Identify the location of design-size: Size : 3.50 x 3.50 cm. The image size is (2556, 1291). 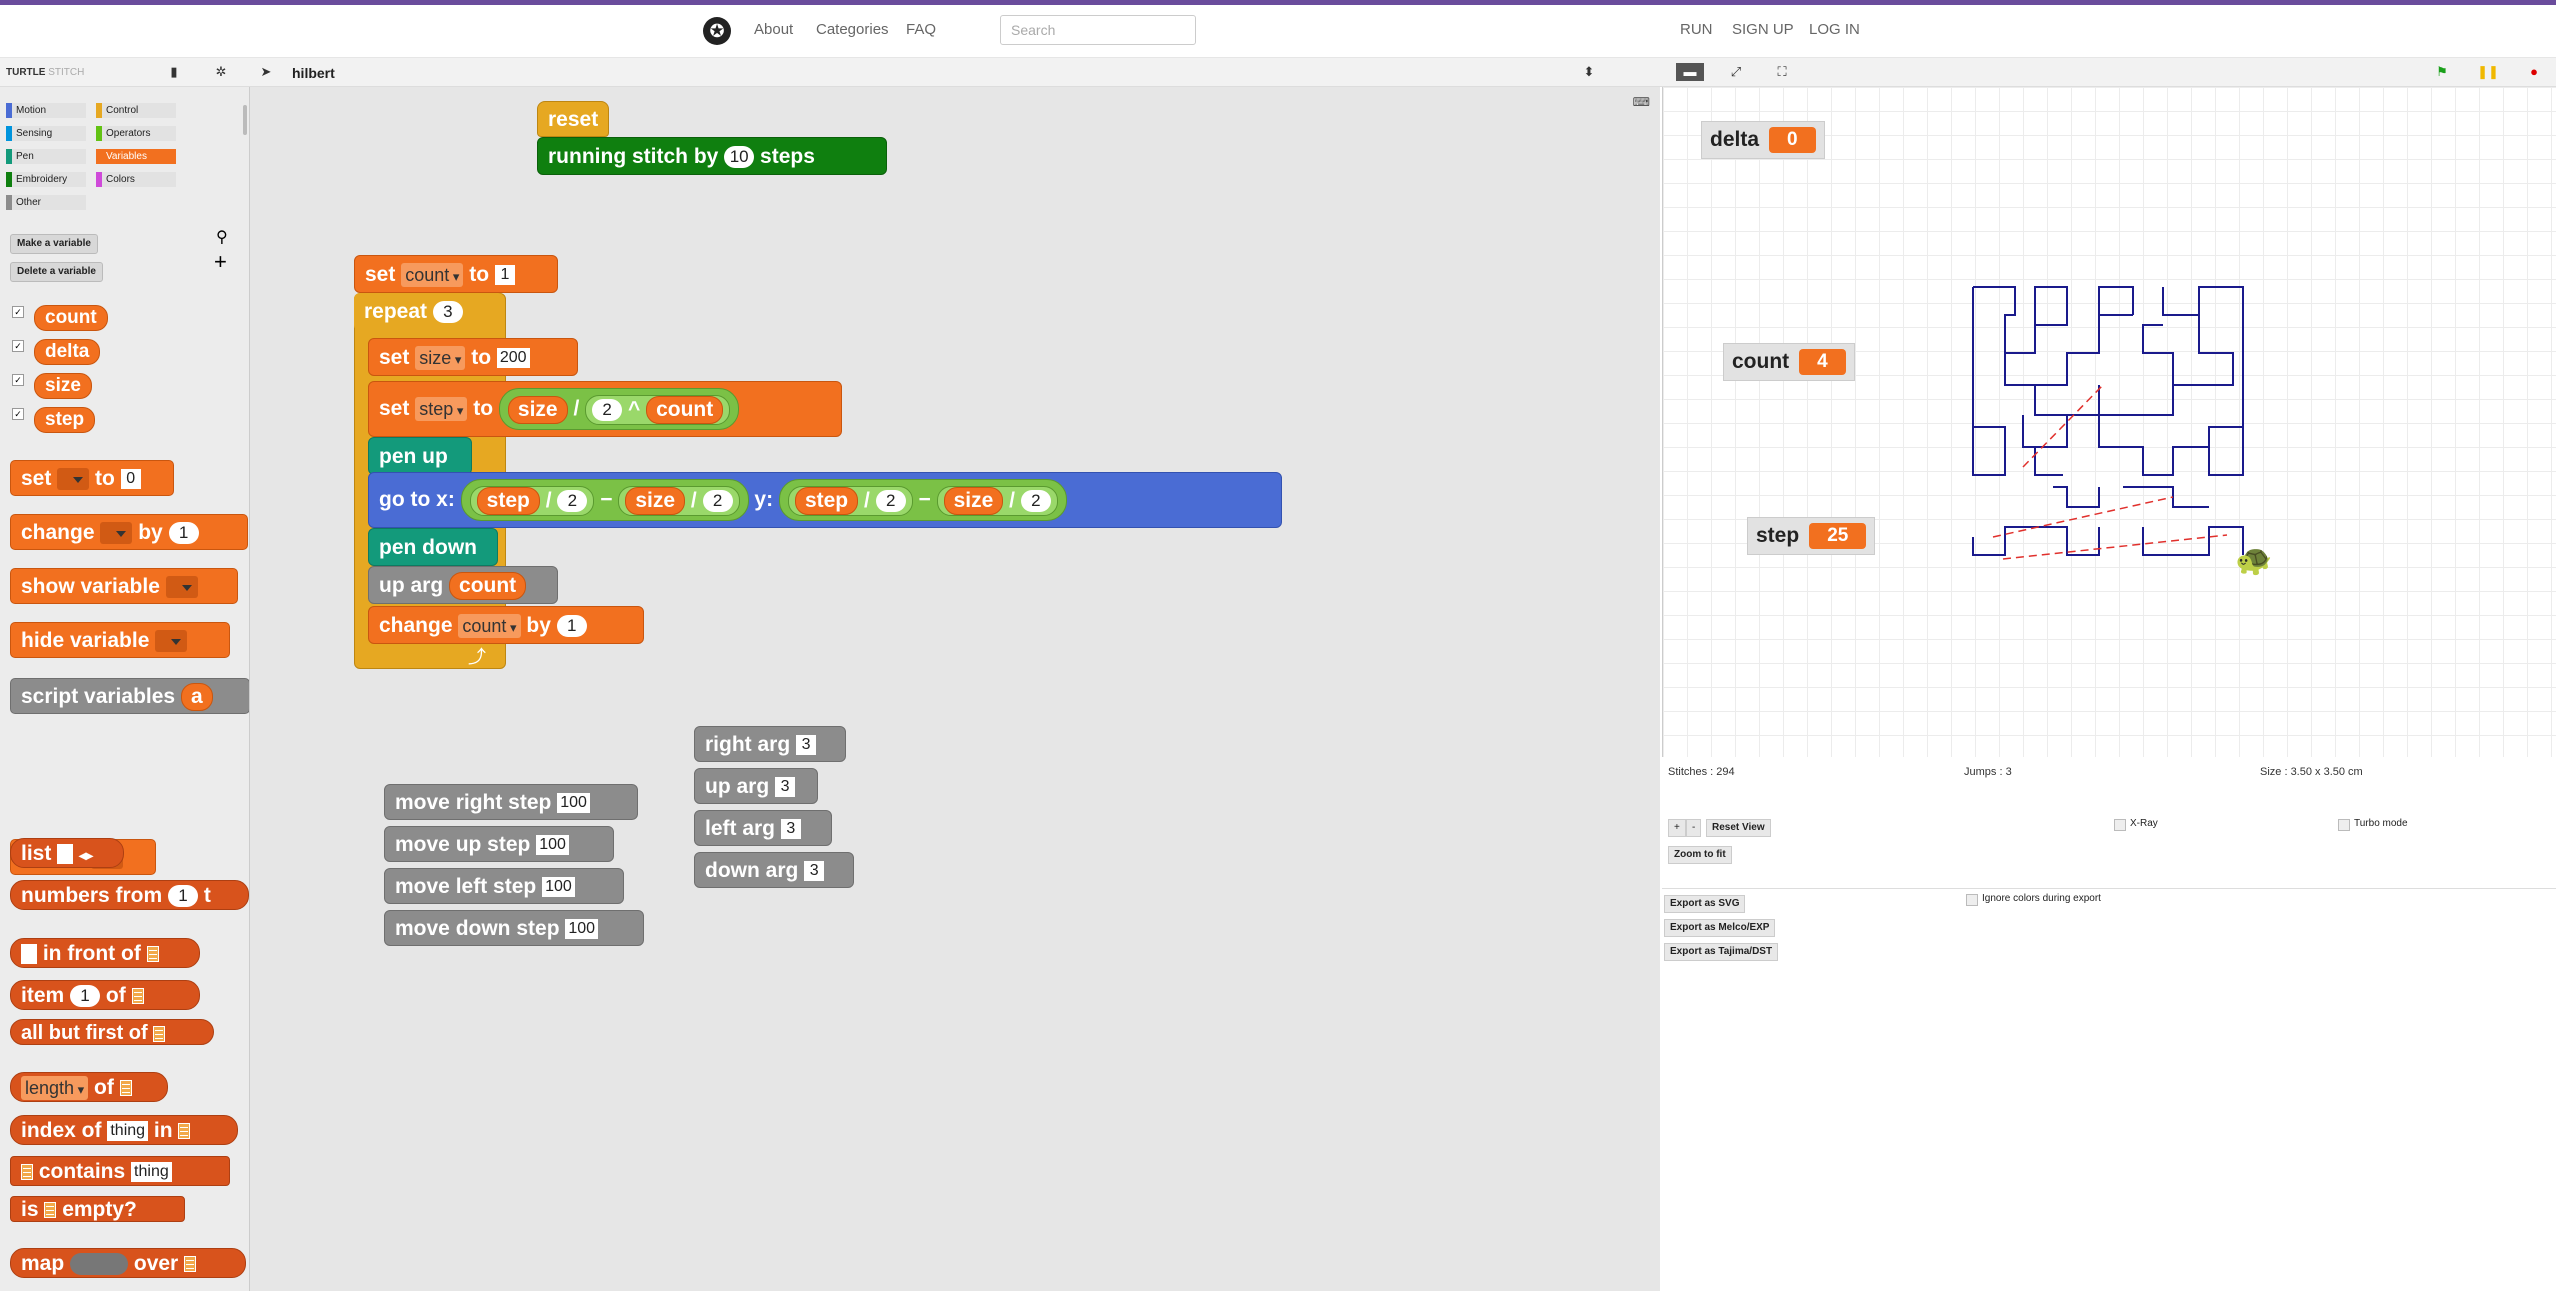
(2311, 772).